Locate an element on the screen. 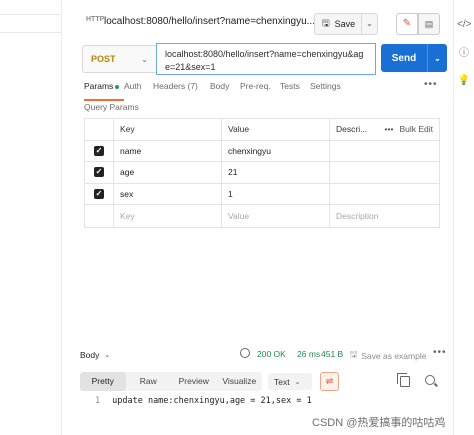 This screenshot has width=474, height=435. new-description-input: Description is located at coordinates (384, 216).